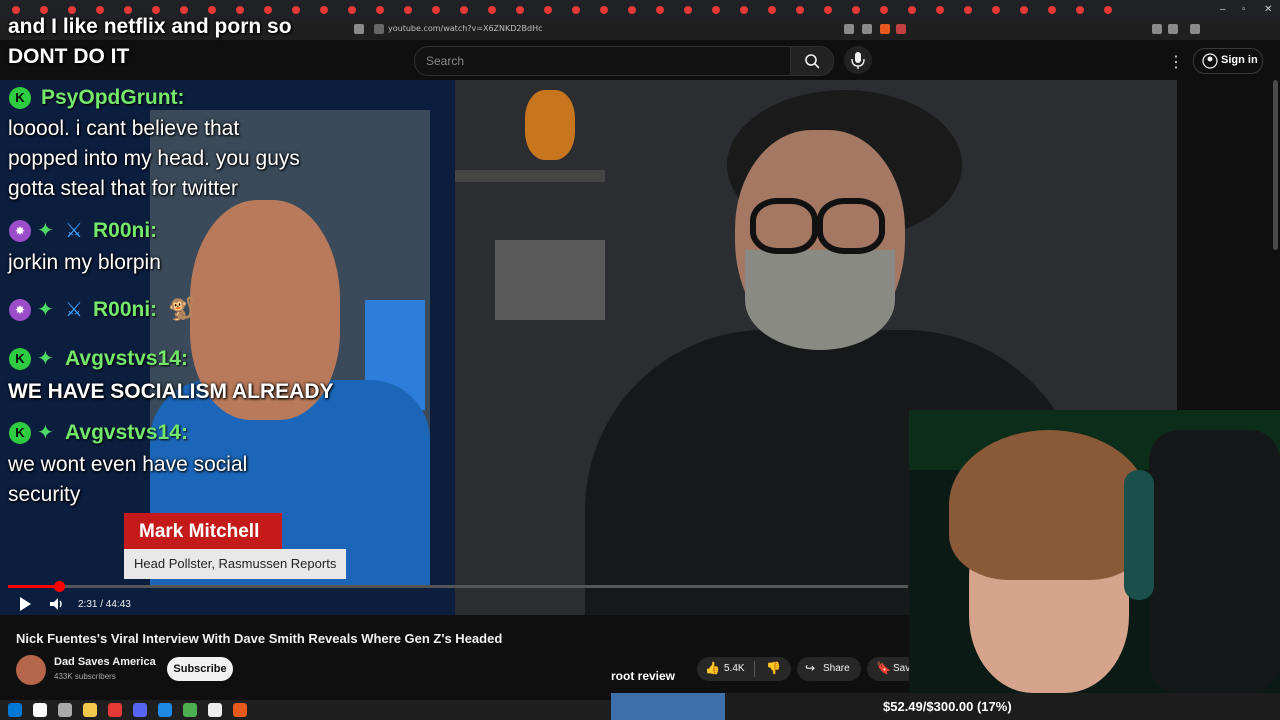 The width and height of the screenshot is (1280, 720). I want to click on monkey-emote-icon: 🐒, so click(182, 308).